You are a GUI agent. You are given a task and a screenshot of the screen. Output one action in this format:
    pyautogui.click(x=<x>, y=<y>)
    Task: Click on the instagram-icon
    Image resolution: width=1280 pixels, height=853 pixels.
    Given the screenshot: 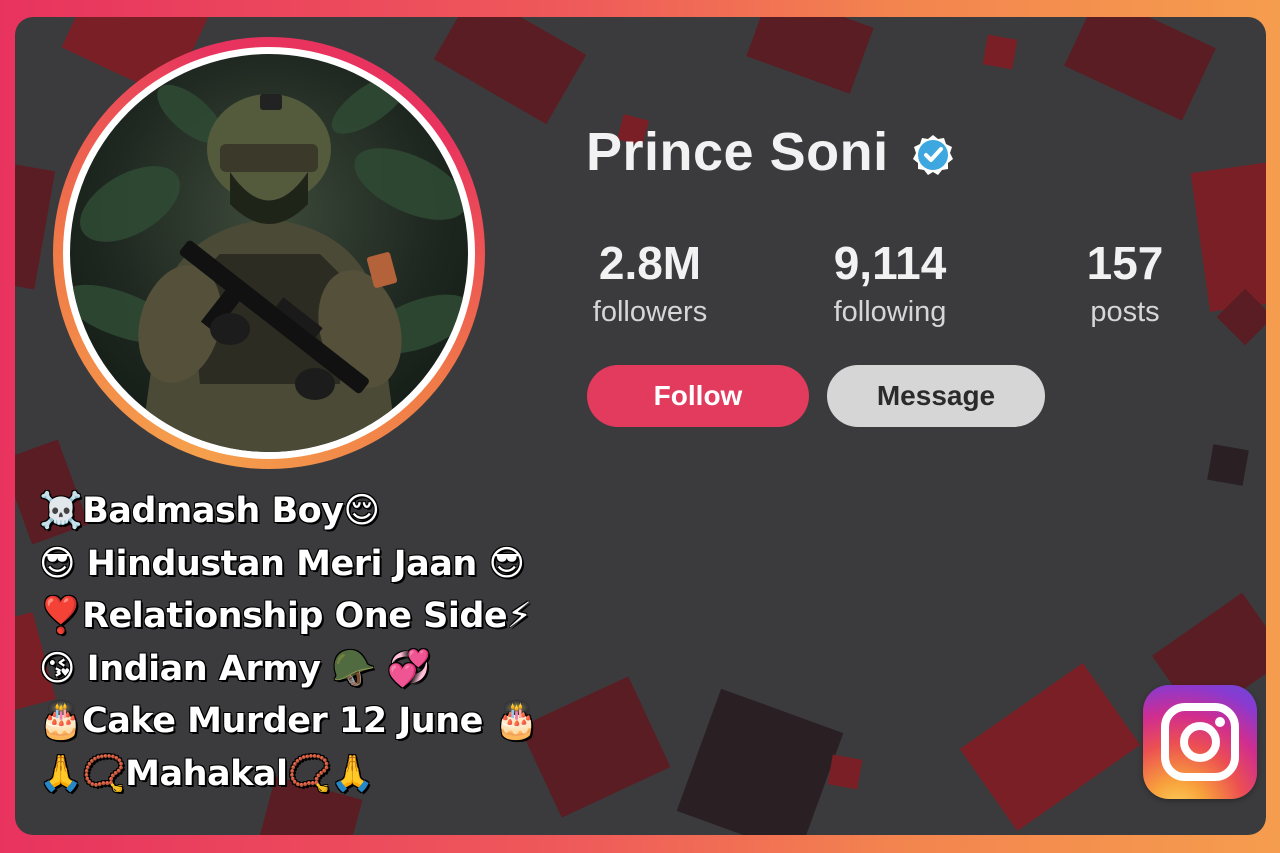 What is the action you would take?
    pyautogui.click(x=1200, y=742)
    